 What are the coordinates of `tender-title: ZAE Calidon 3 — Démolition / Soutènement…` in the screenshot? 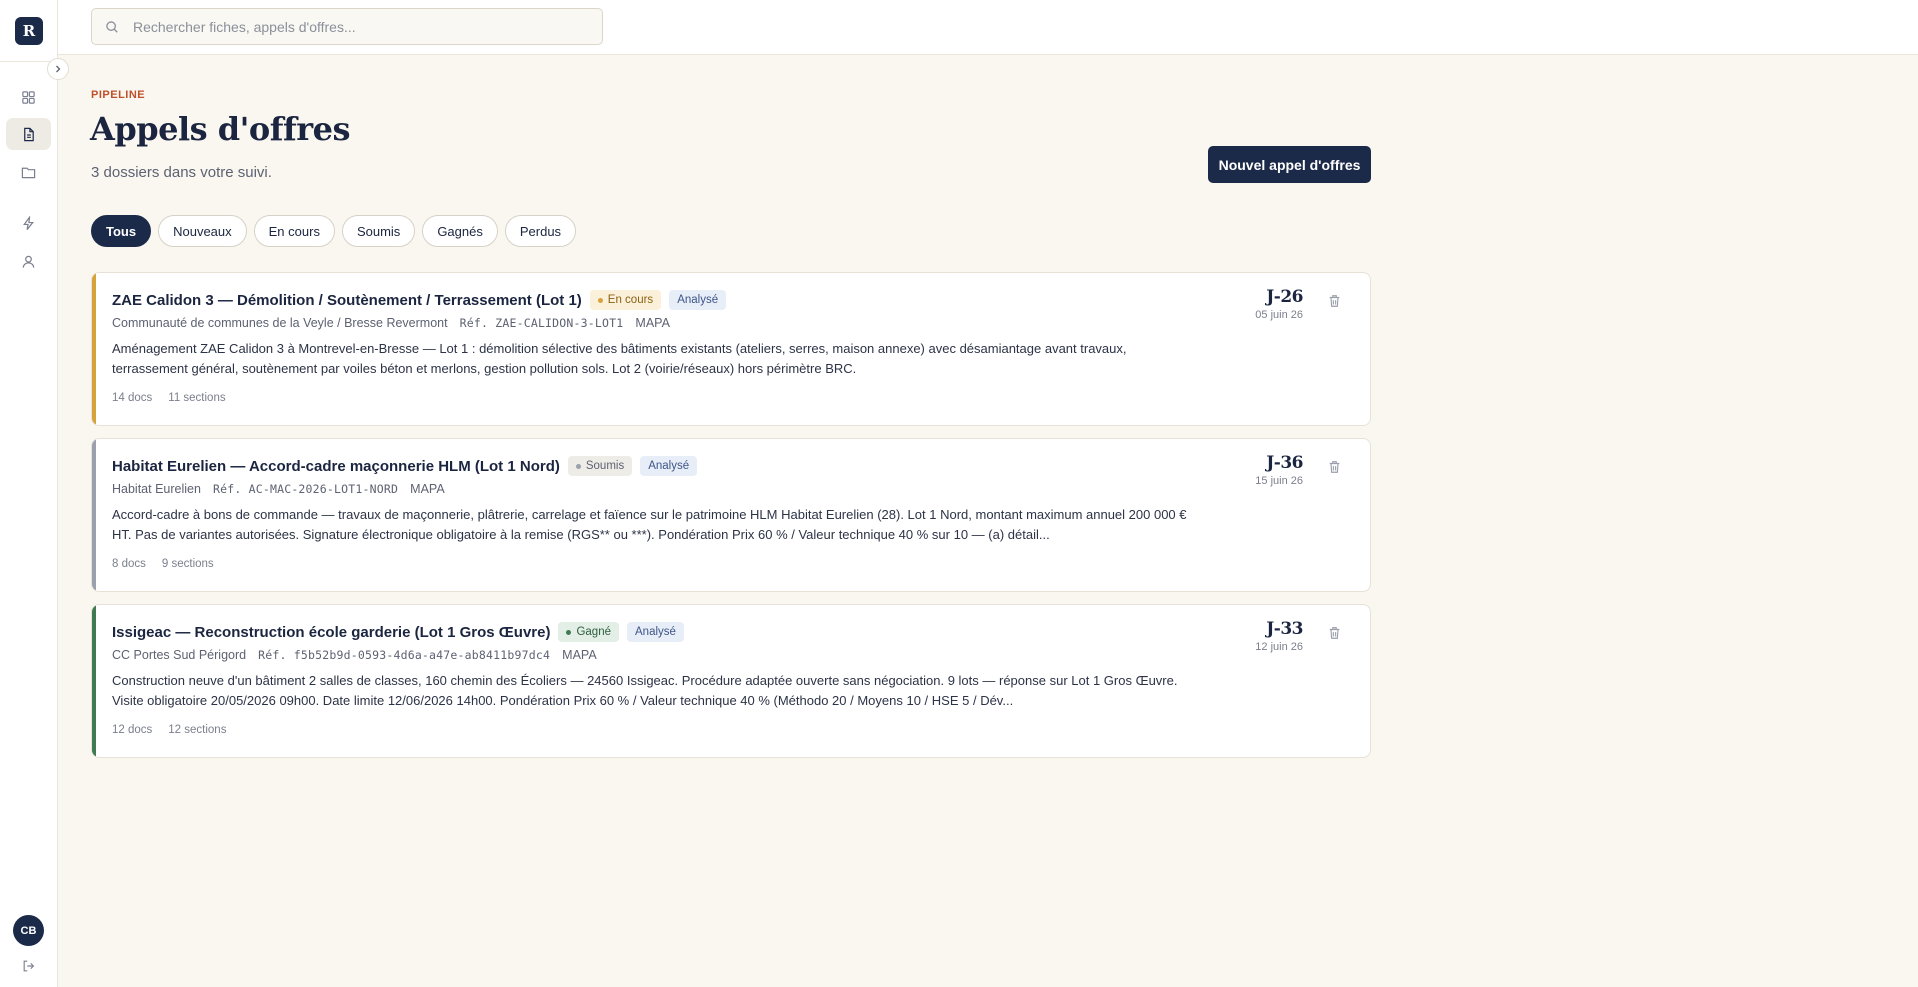 It's located at (347, 300).